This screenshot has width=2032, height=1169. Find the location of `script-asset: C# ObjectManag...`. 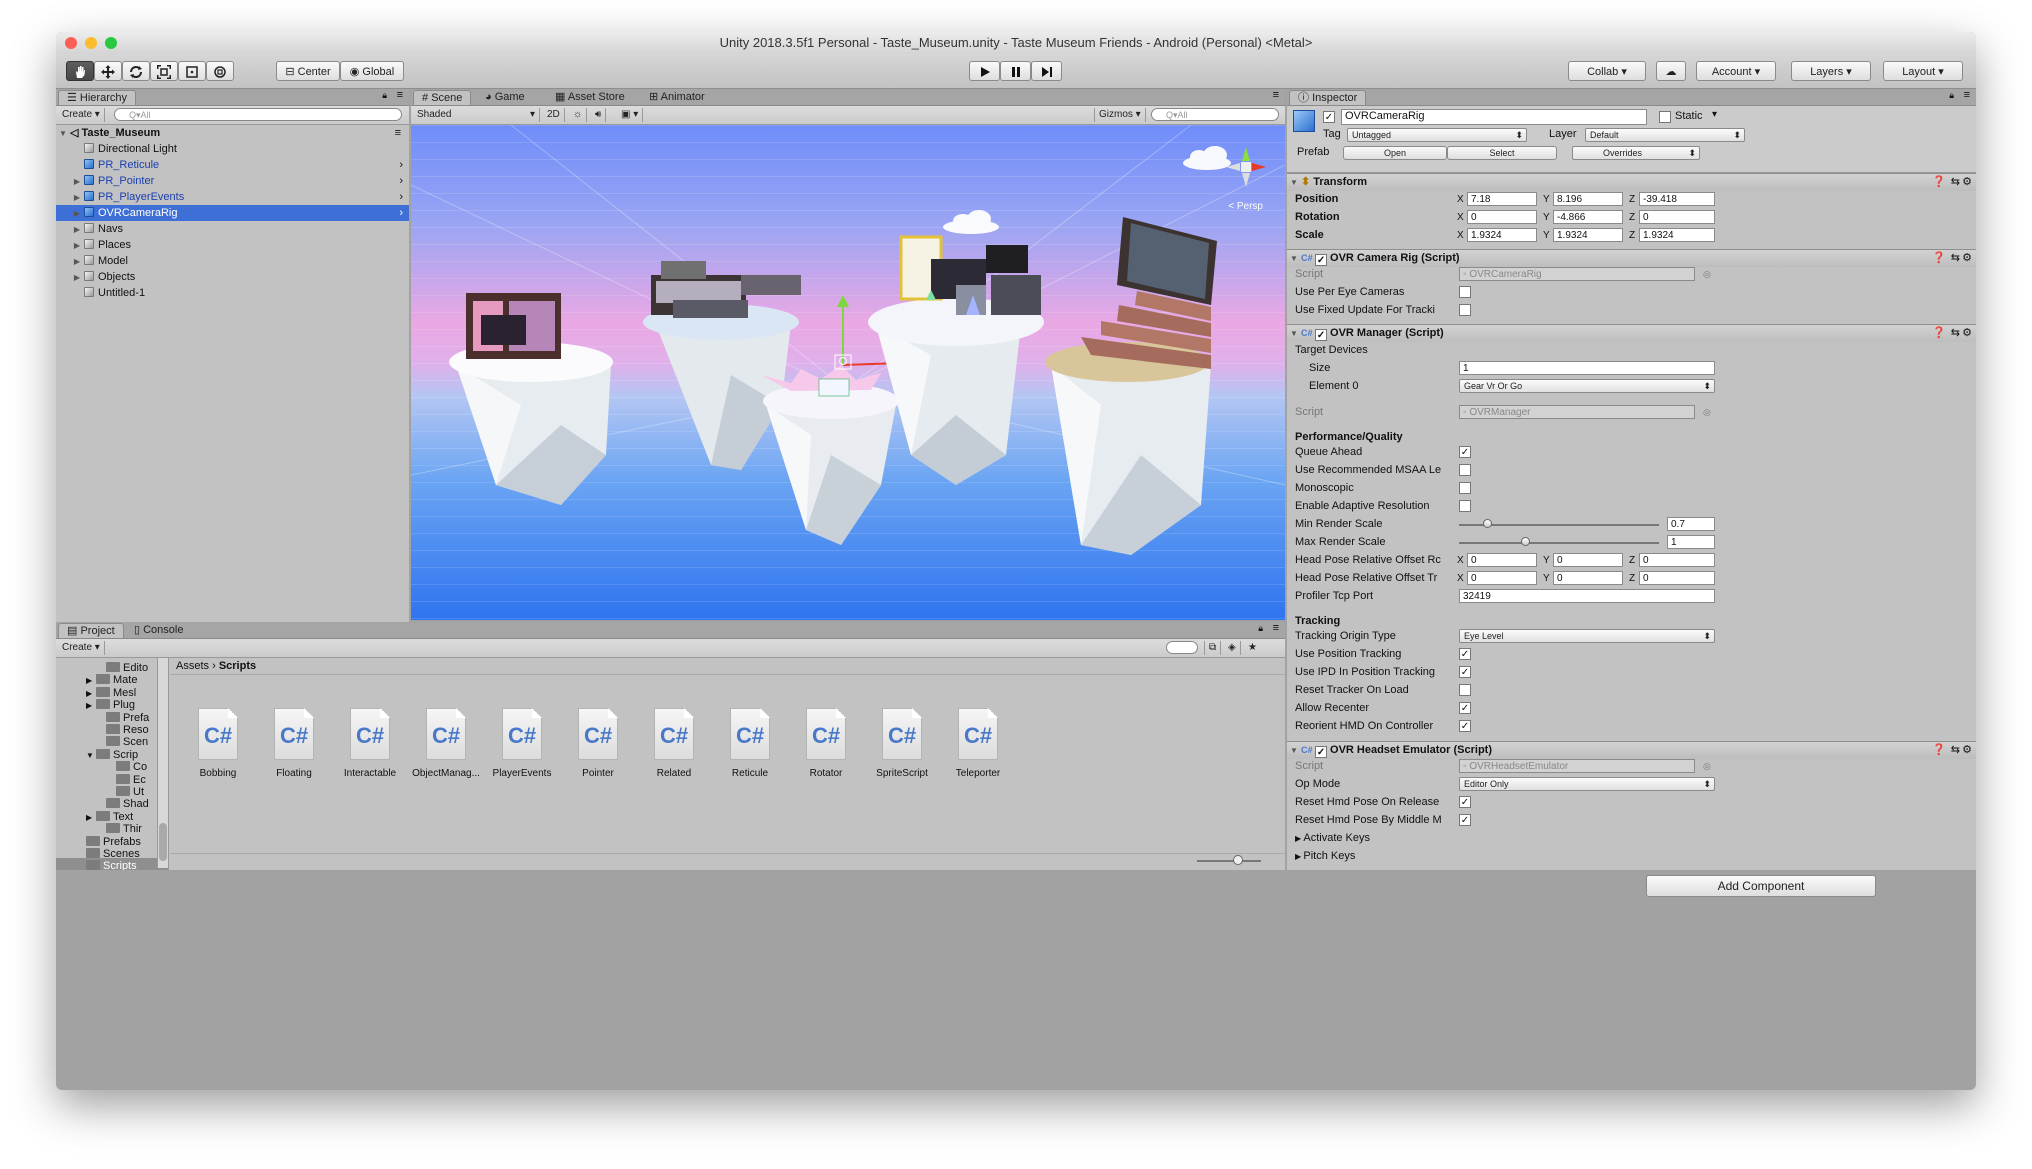

script-asset: C# ObjectManag... is located at coordinates (446, 743).